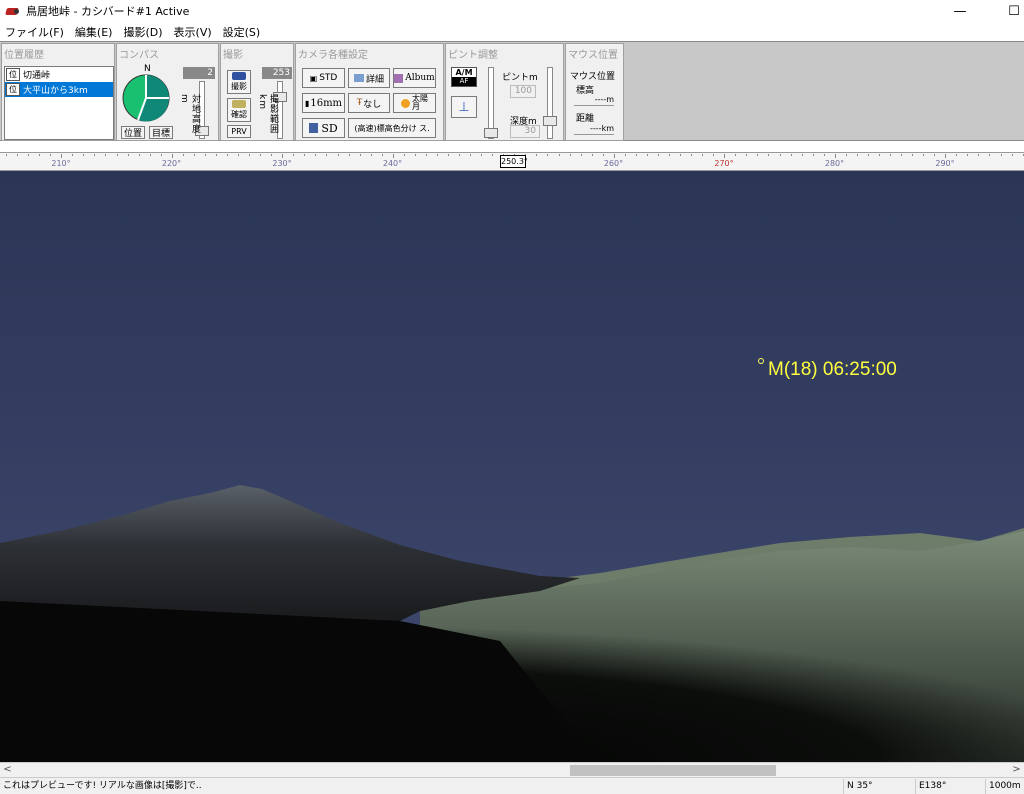  Describe the element at coordinates (594, 92) in the screenshot. I see `mouse-position-panel: マウス位置 マウス位置 標高 ----m 距離 ----km` at that location.